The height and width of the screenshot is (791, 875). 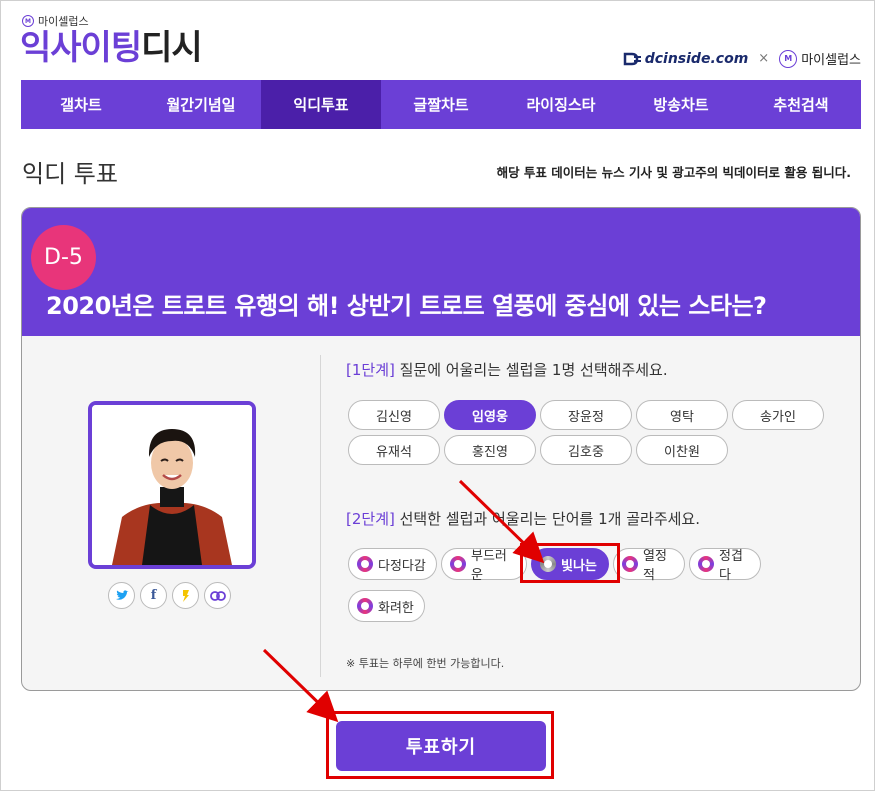 I want to click on site-logo: 익사이팅디시, so click(x=111, y=48).